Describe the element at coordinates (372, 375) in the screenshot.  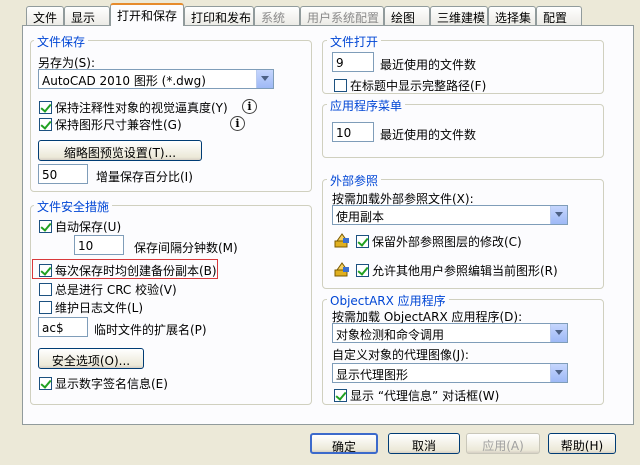
I see `proxy-image-value: 显示代理图形` at that location.